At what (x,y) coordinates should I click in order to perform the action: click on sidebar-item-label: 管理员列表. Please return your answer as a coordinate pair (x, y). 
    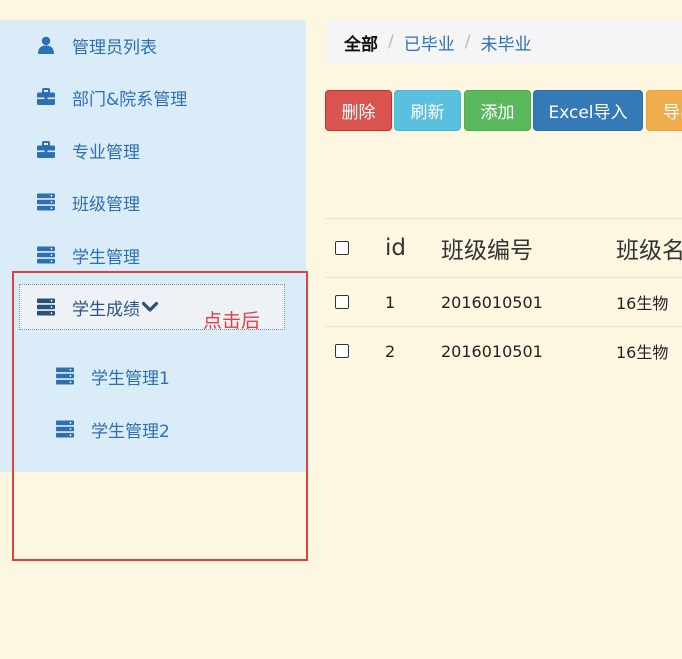
    Looking at the image, I should click on (114, 47).